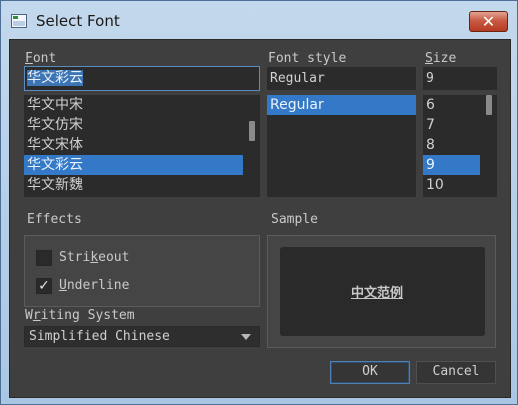 Image resolution: width=518 pixels, height=405 pixels. Describe the element at coordinates (341, 146) in the screenshot. I see `font-style-list: Regular` at that location.